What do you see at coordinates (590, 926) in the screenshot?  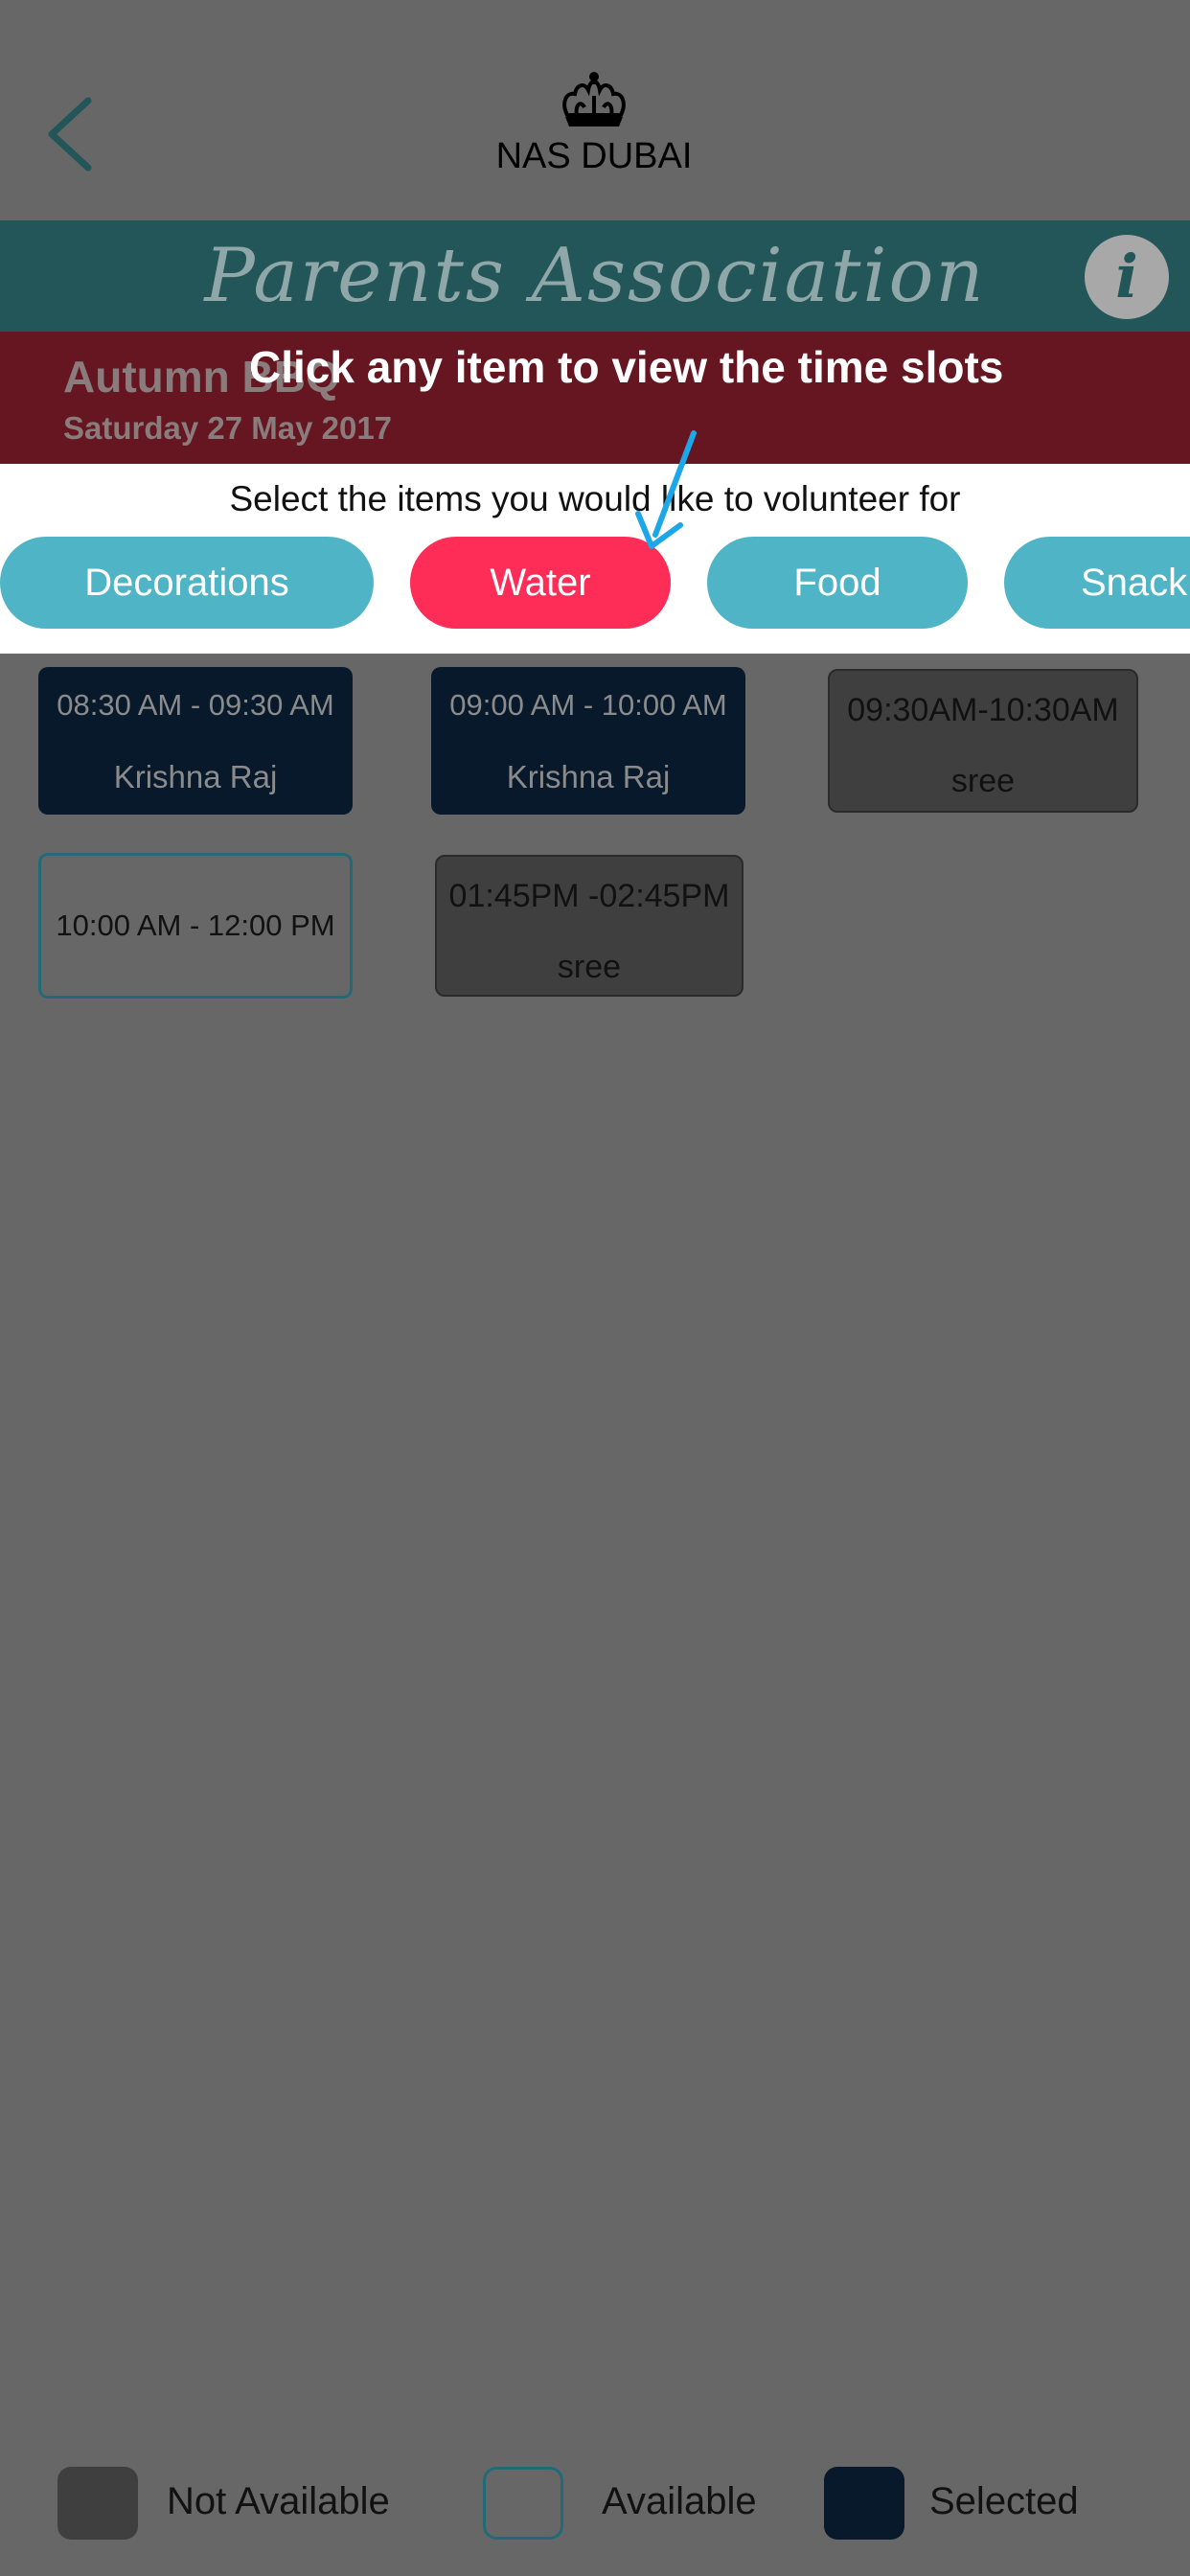 I see `time-slot: 01:45PM -02:45PM sree` at bounding box center [590, 926].